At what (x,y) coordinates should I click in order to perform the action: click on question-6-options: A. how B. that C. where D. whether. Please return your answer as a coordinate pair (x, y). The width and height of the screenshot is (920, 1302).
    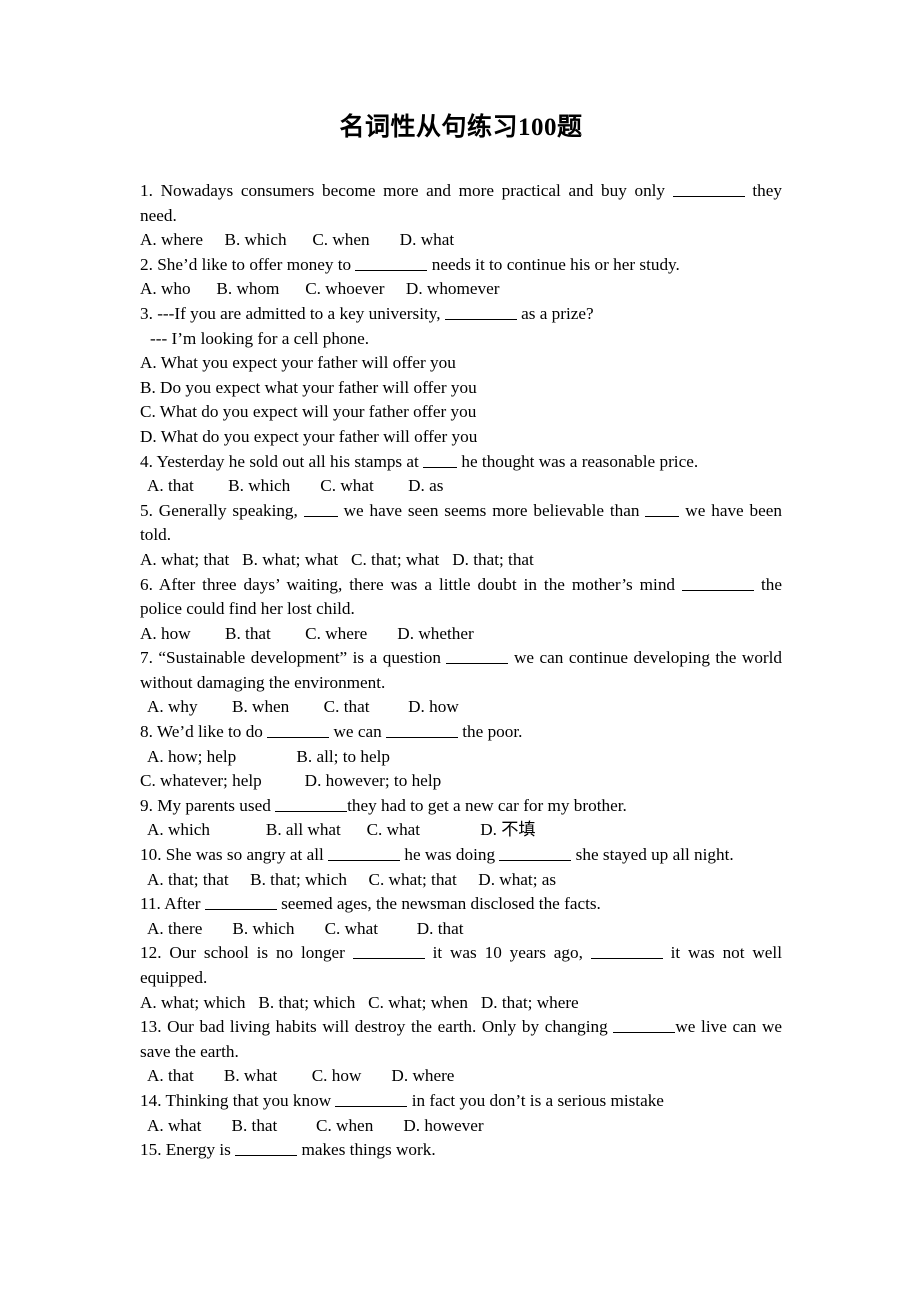
    Looking at the image, I should click on (307, 633).